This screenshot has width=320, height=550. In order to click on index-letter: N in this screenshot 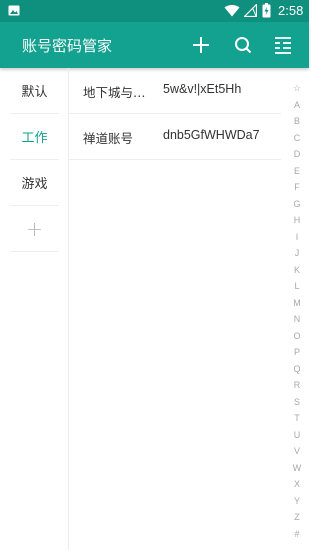, I will do `click(297, 319)`.